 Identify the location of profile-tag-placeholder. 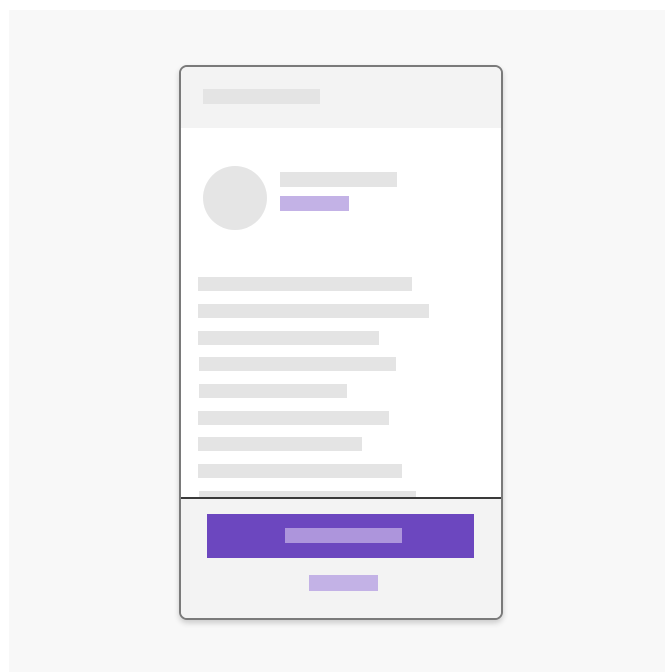
(314, 203).